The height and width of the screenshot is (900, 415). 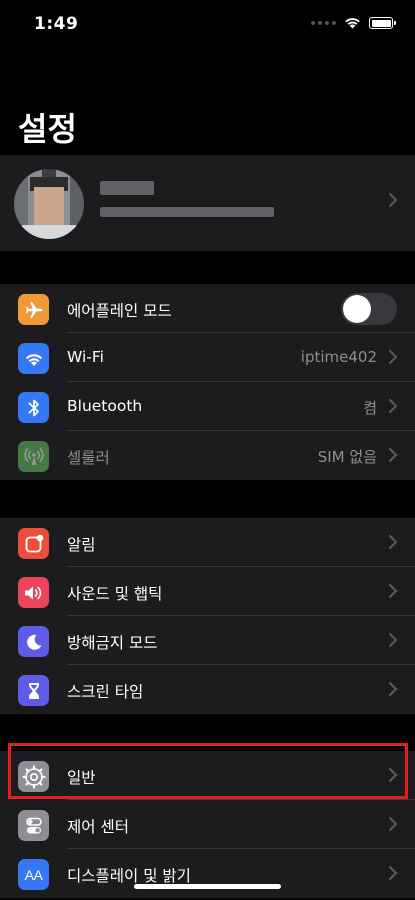 I want to click on highlight-box, so click(x=208, y=771).